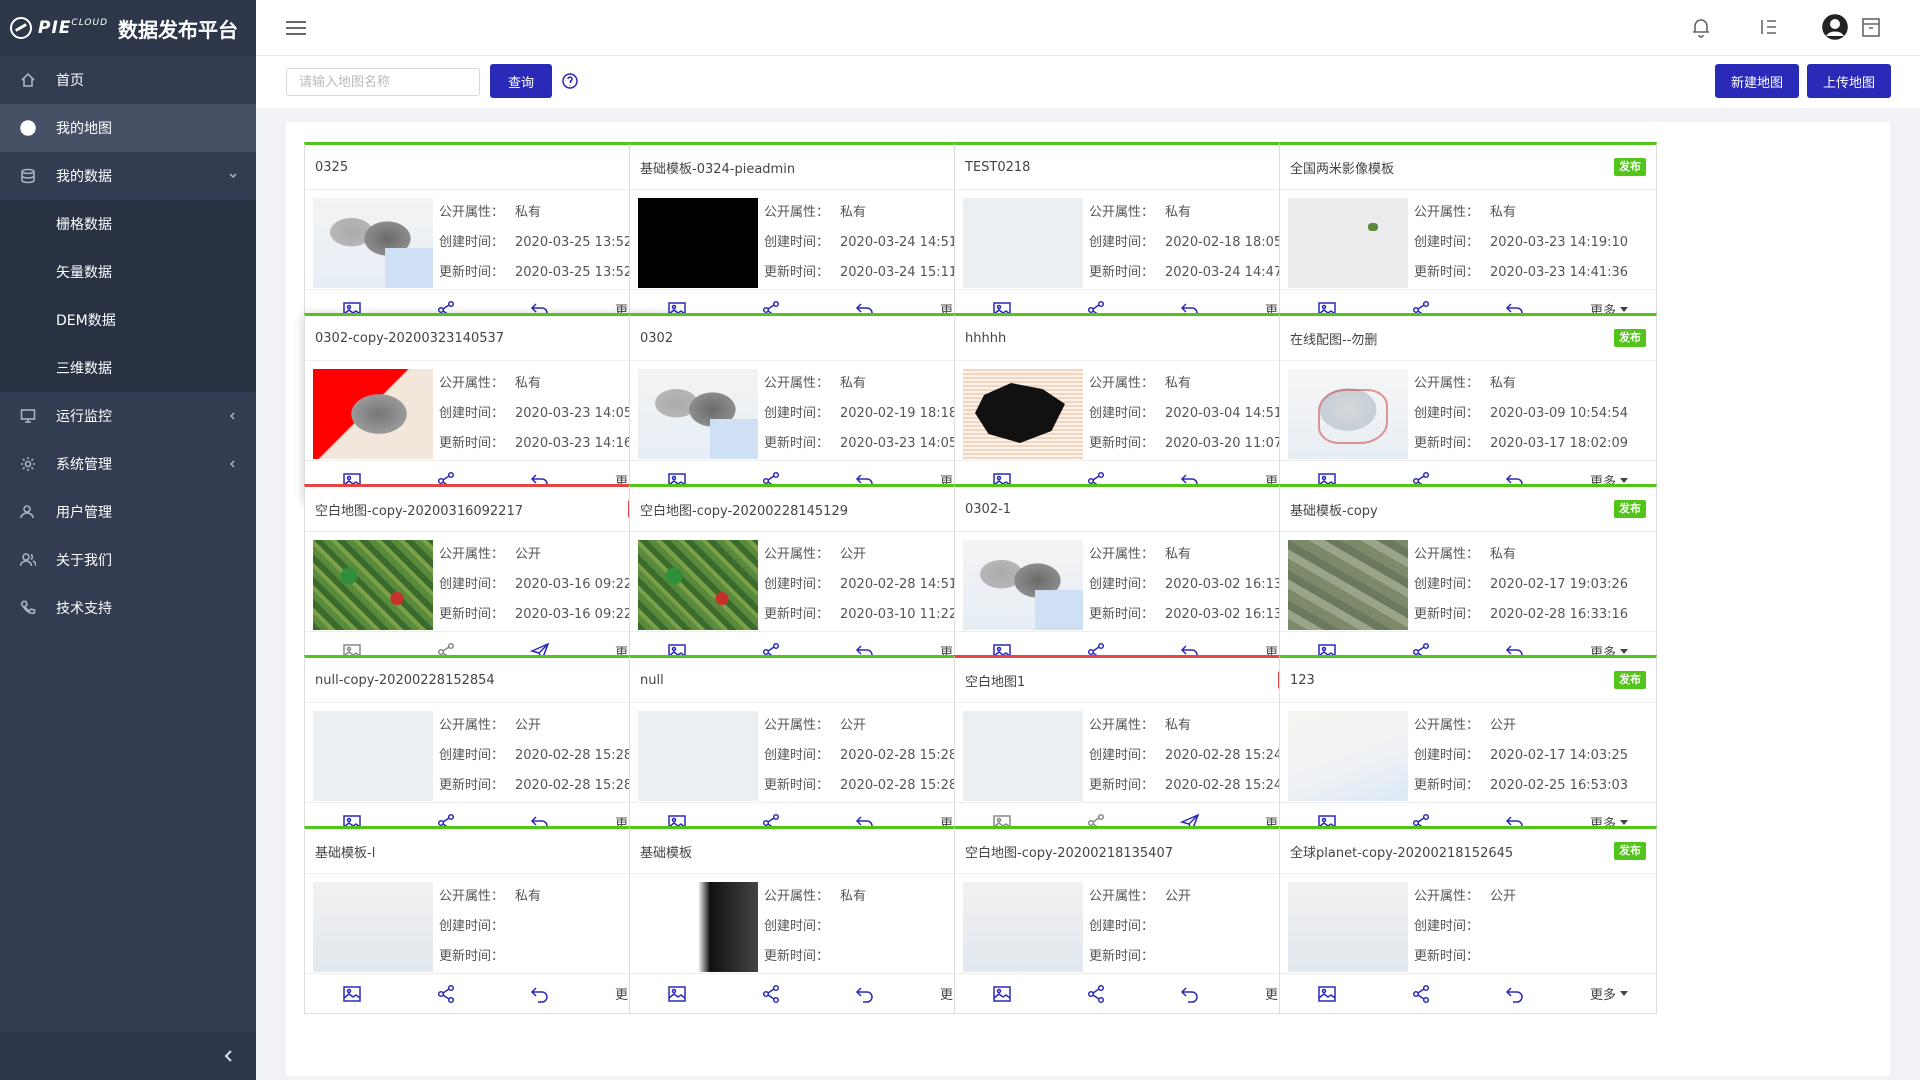 The height and width of the screenshot is (1080, 1920). What do you see at coordinates (345, 851) in the screenshot?
I see `card-title: 基础模板-l` at bounding box center [345, 851].